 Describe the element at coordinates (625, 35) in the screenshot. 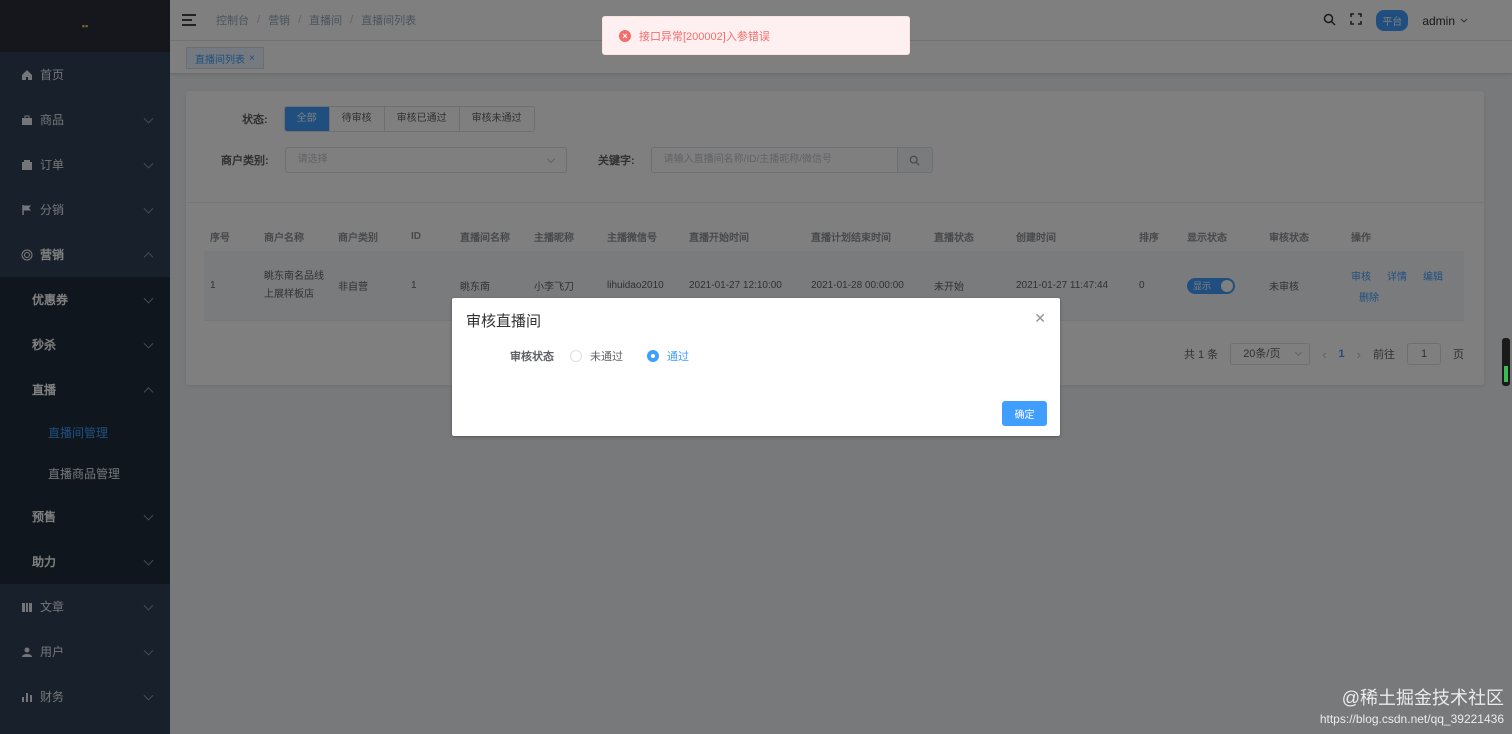

I see `error-icon: ×` at that location.